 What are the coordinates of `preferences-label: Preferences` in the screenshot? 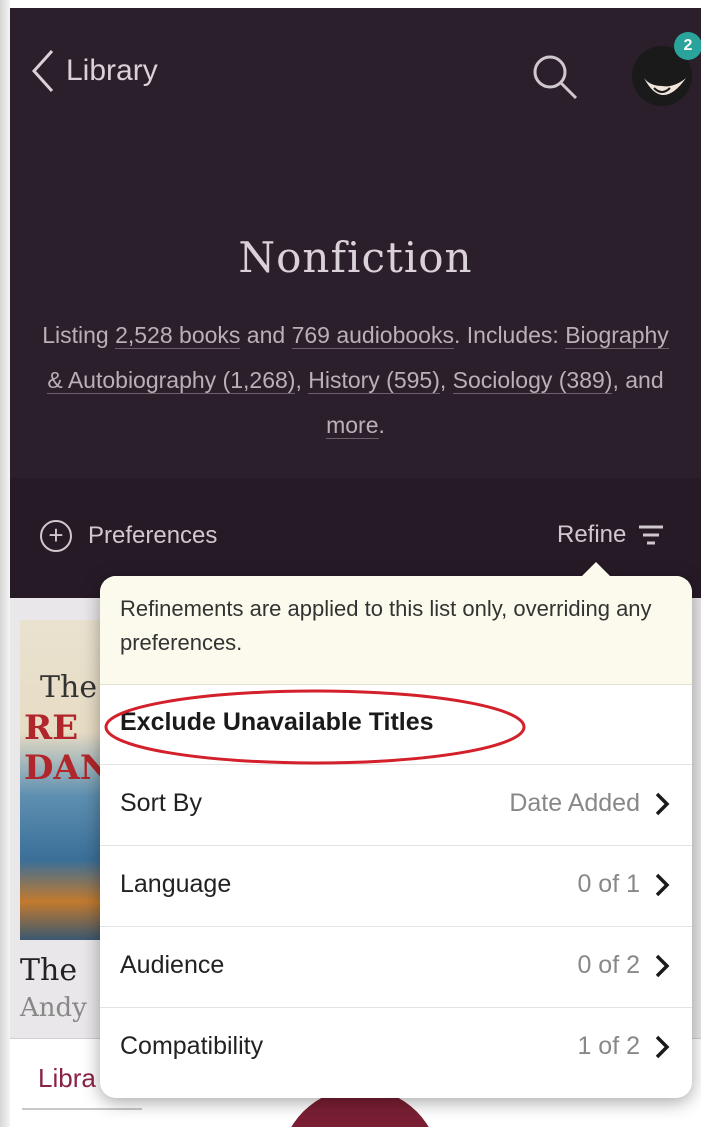 It's located at (153, 535).